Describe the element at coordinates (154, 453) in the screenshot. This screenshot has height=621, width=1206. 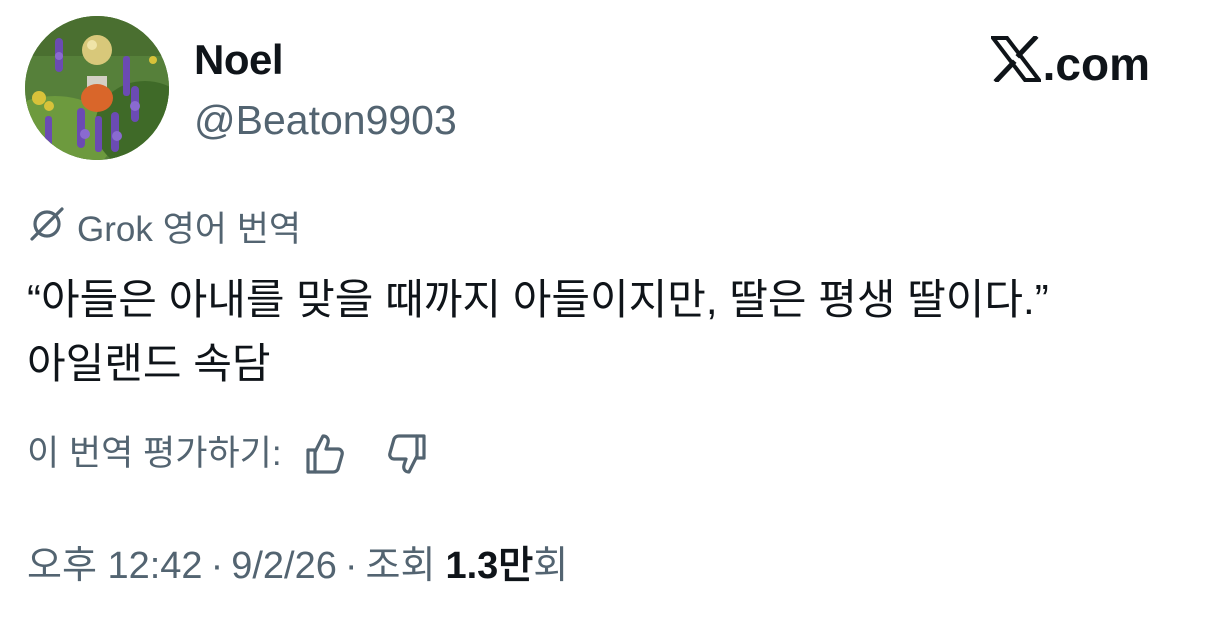
I see `rating-label: 이 번역 평가하기:` at that location.